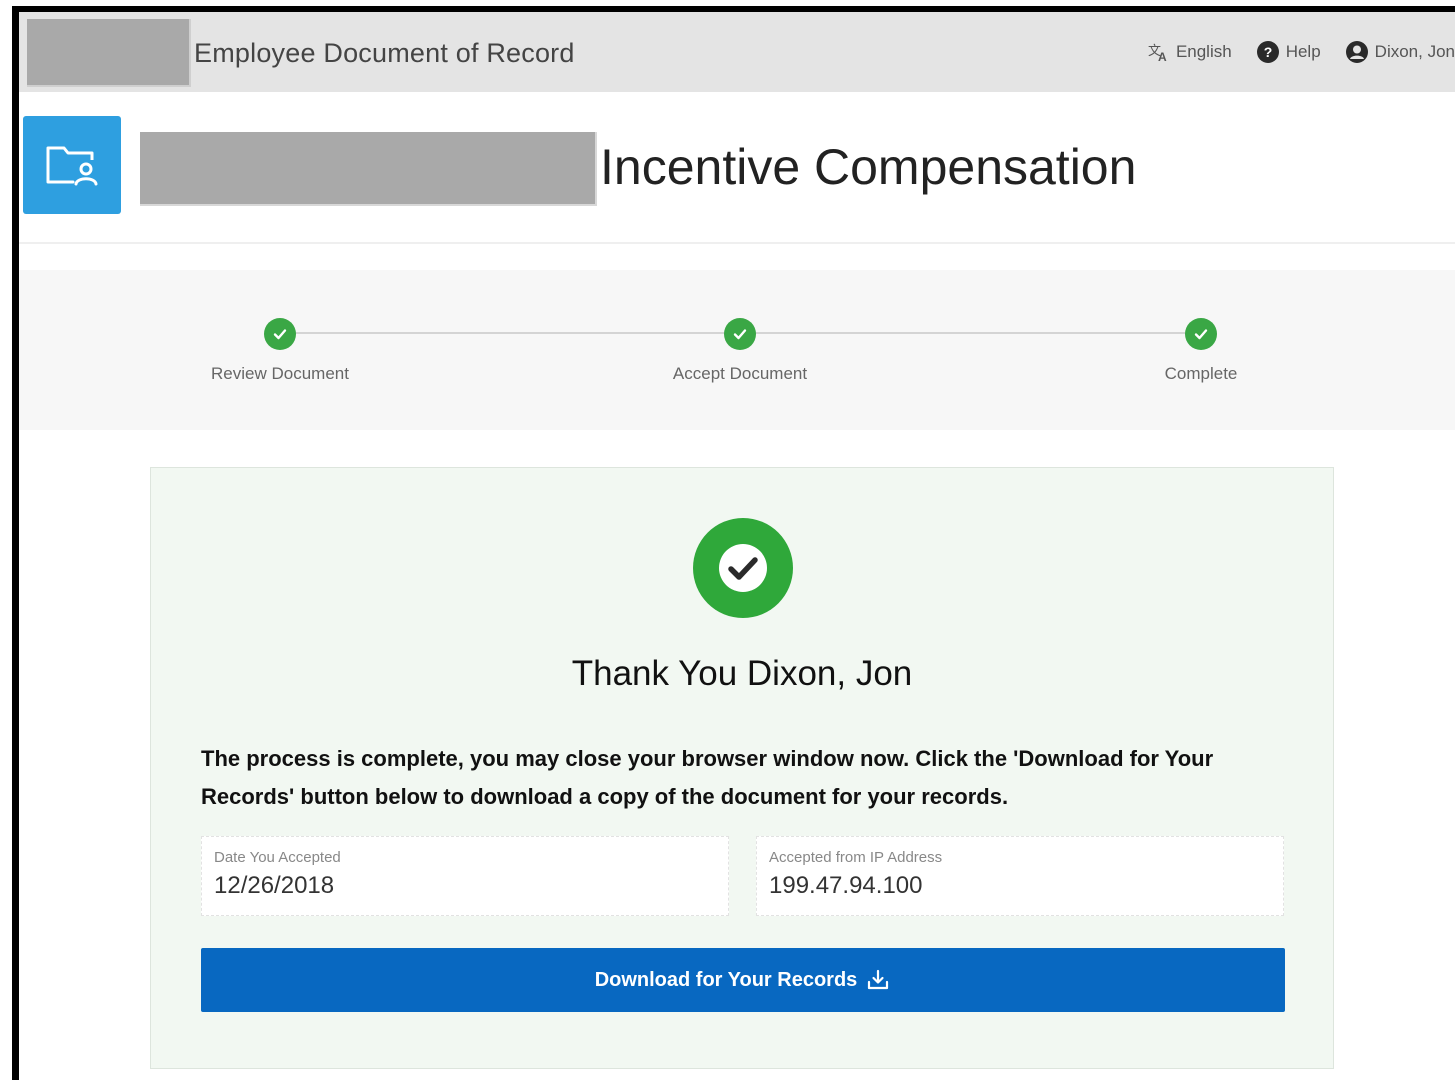 The height and width of the screenshot is (1080, 1455). Describe the element at coordinates (740, 351) in the screenshot. I see `step-accept-document: Accept Document` at that location.